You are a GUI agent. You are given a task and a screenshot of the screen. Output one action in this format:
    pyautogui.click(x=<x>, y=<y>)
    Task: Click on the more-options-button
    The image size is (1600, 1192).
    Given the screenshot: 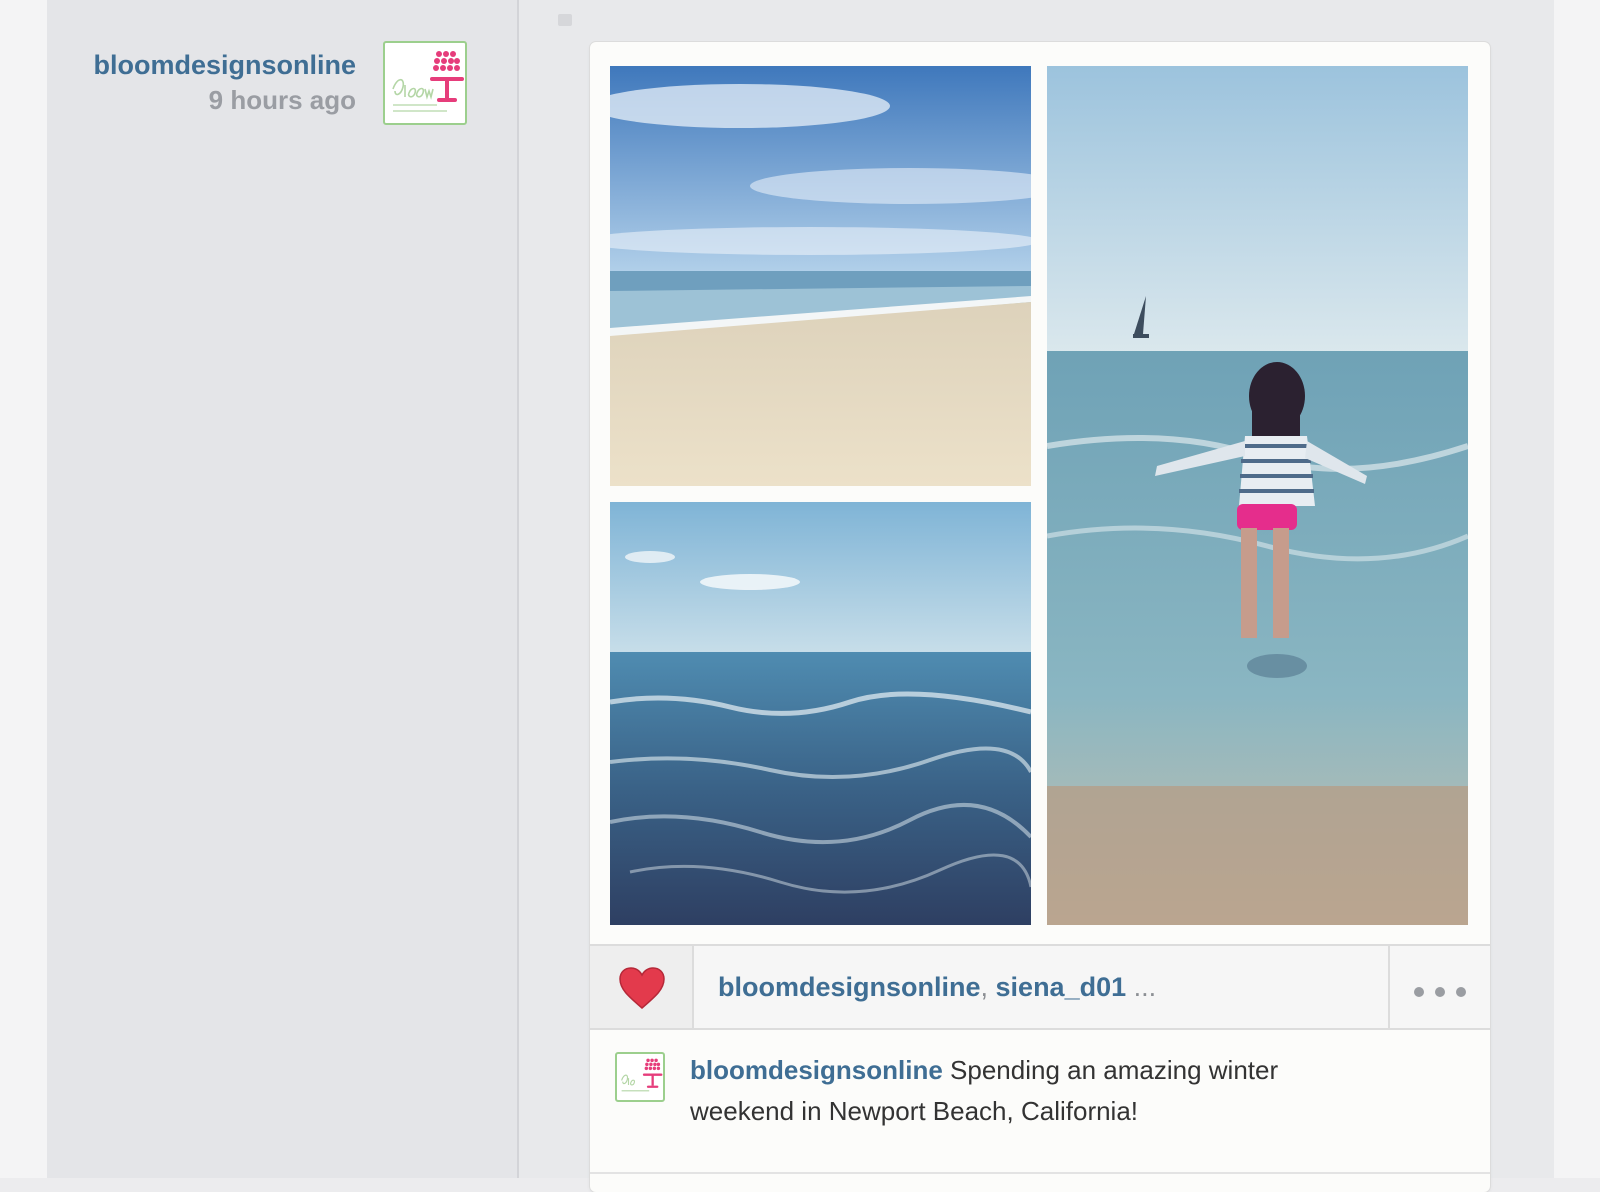 What is the action you would take?
    pyautogui.click(x=1439, y=987)
    